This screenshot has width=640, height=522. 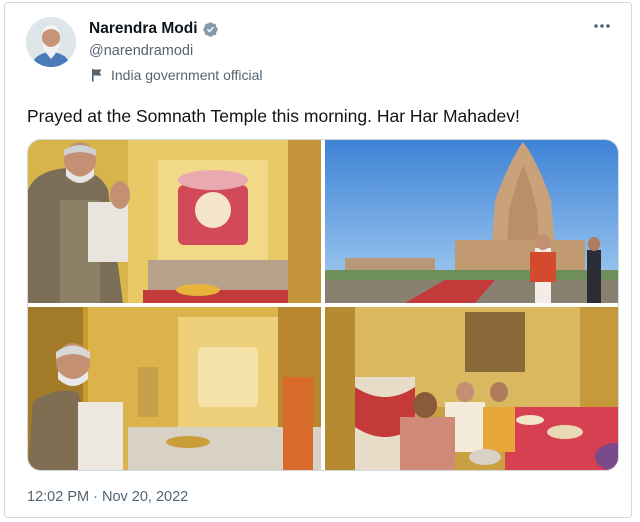 I want to click on display-name: Narendra Modi, so click(x=143, y=29).